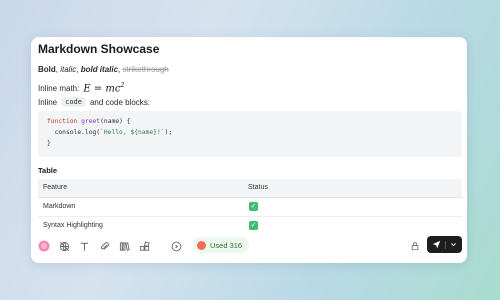  I want to click on code-text: console.log(, so click(74, 132).